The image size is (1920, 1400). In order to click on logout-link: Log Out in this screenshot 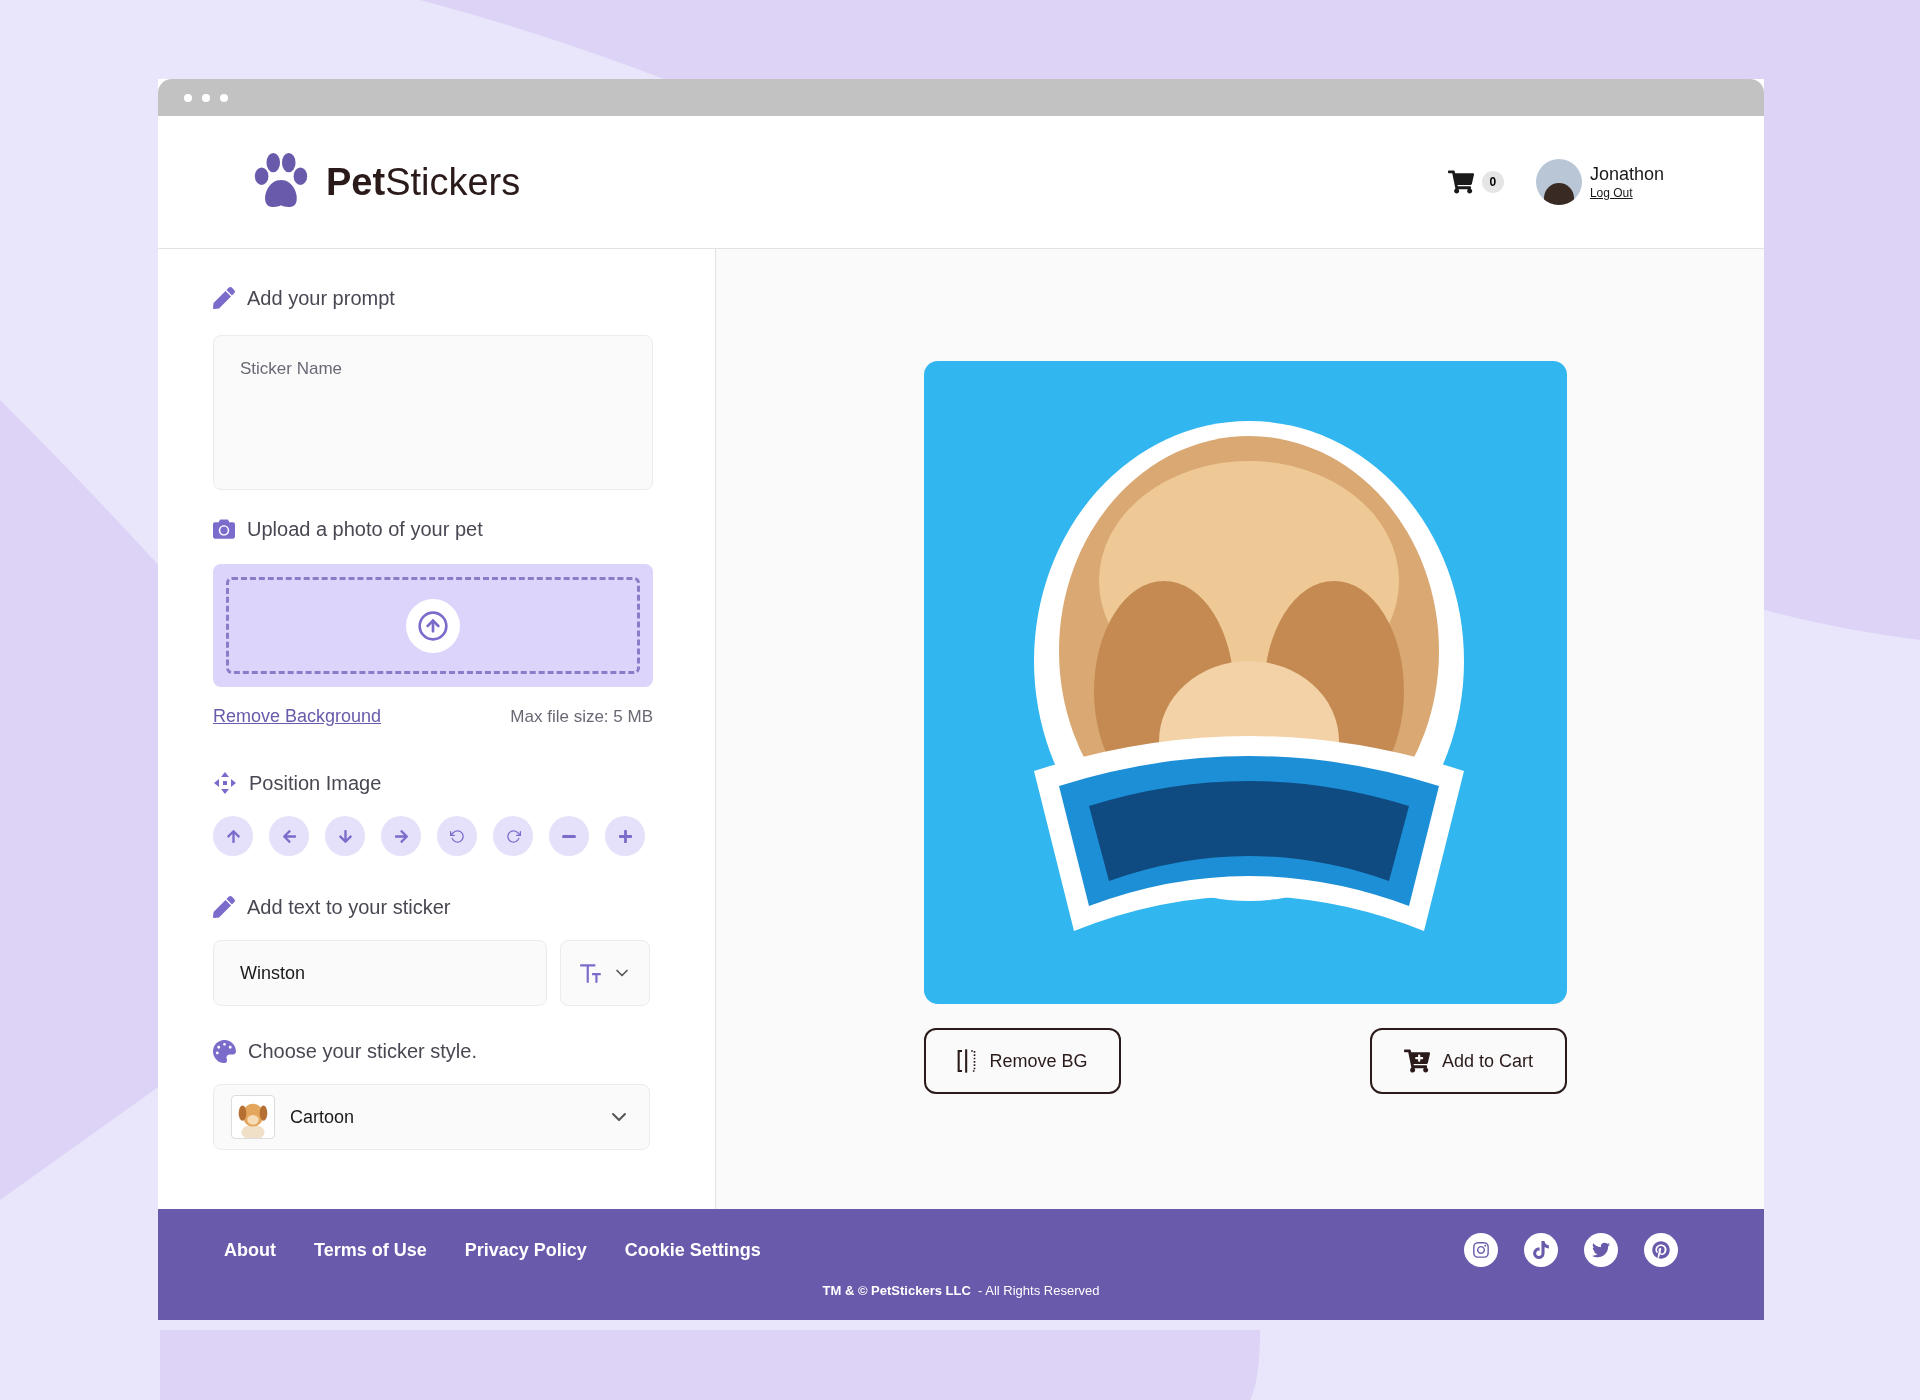, I will do `click(1626, 193)`.